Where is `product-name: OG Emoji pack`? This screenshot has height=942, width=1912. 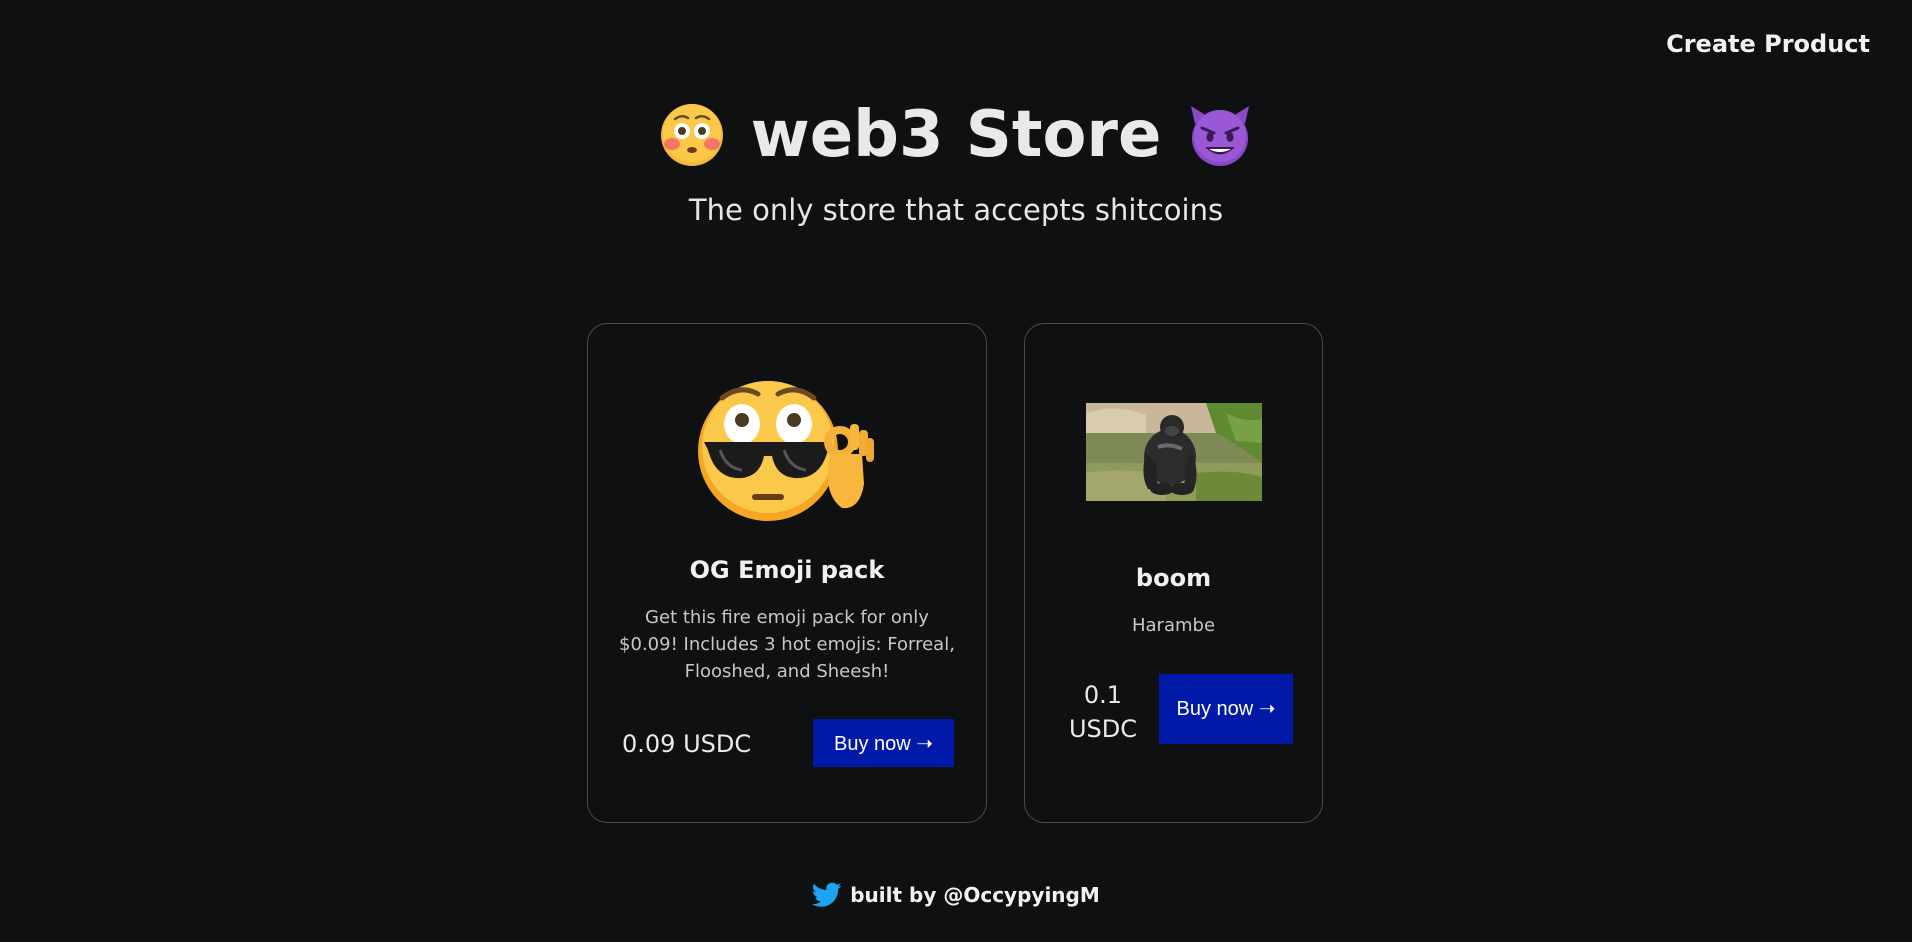
product-name: OG Emoji pack is located at coordinates (787, 570).